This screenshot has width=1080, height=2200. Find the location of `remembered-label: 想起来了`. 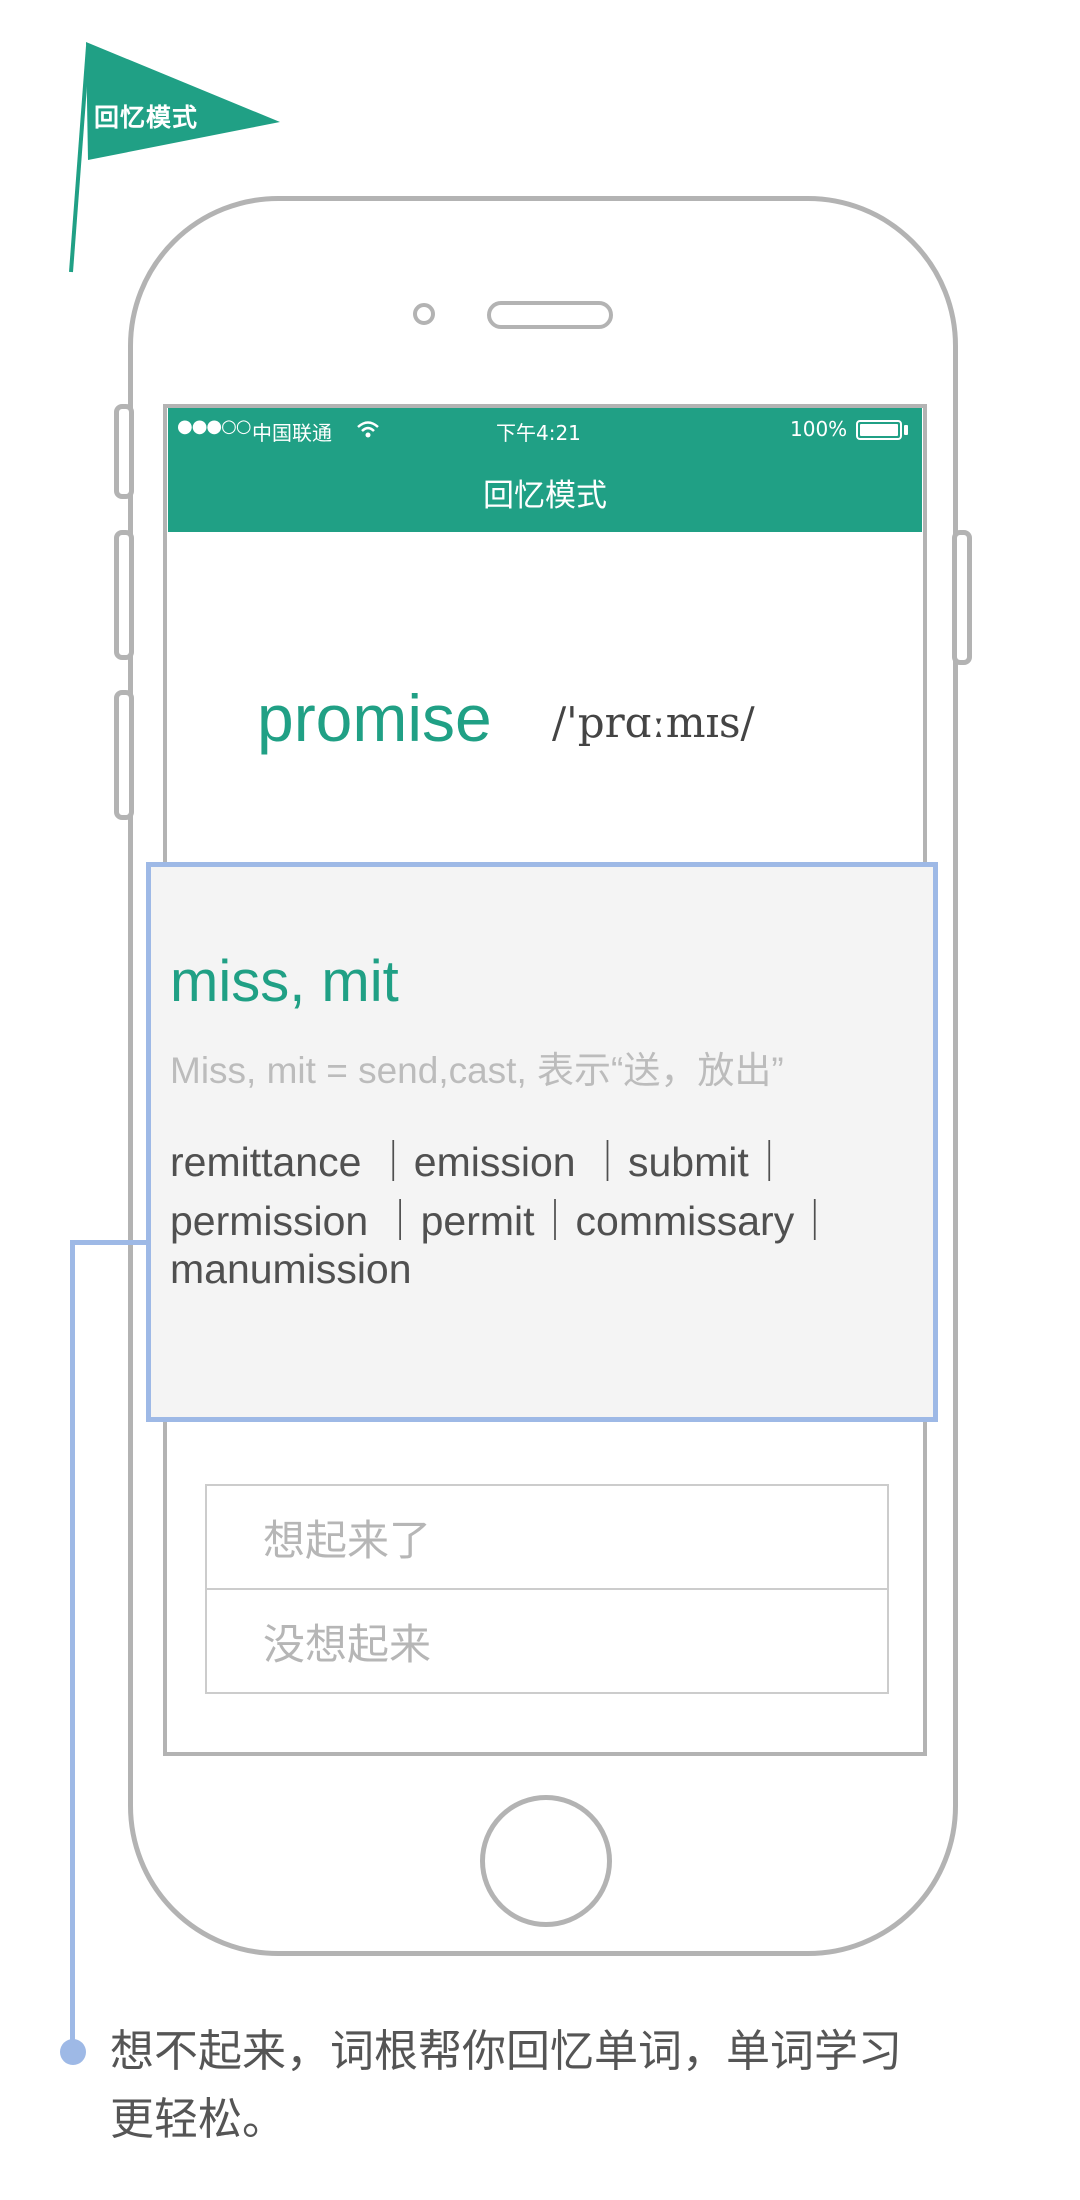

remembered-label: 想起来了 is located at coordinates (347, 1540).